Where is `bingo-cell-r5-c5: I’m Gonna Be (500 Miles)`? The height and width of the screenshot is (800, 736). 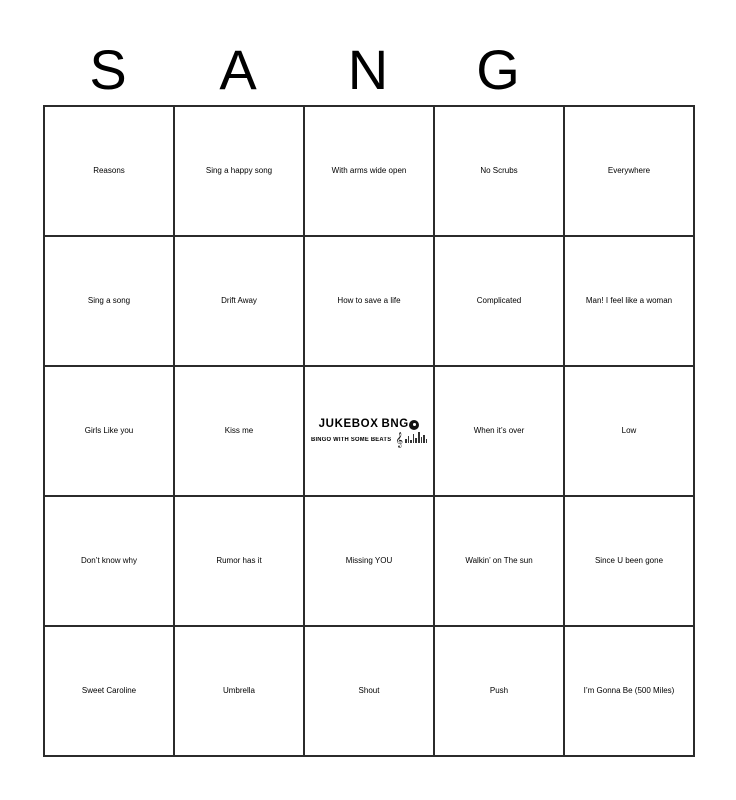
bingo-cell-r5-c5: I’m Gonna Be (500 Miles) is located at coordinates (630, 692).